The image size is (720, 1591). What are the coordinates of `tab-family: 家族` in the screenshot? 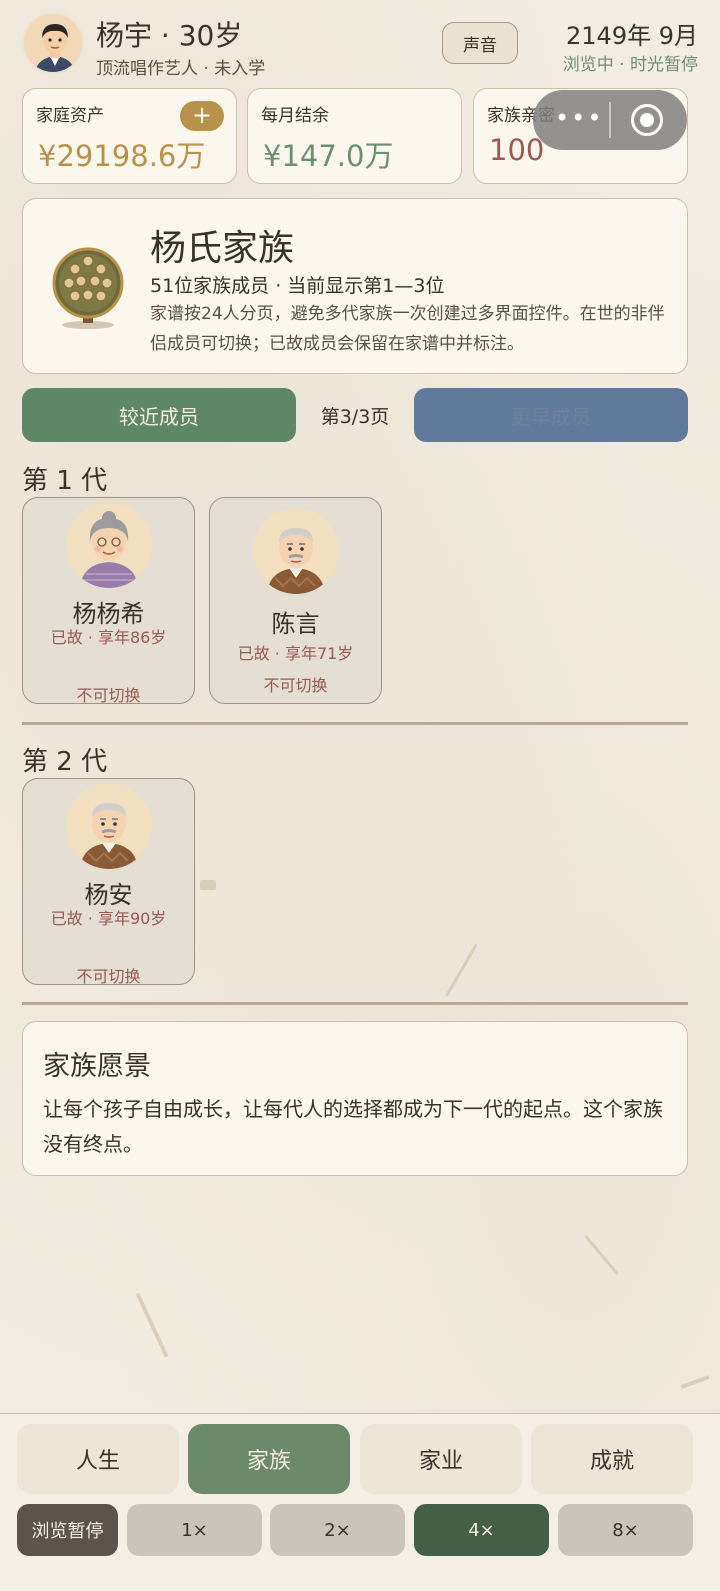 It's located at (269, 1459).